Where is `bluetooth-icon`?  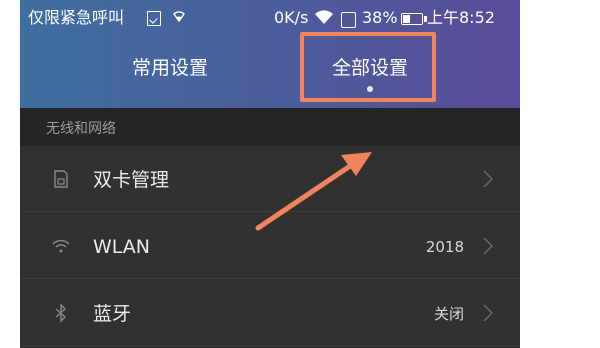
bluetooth-icon is located at coordinates (61, 313).